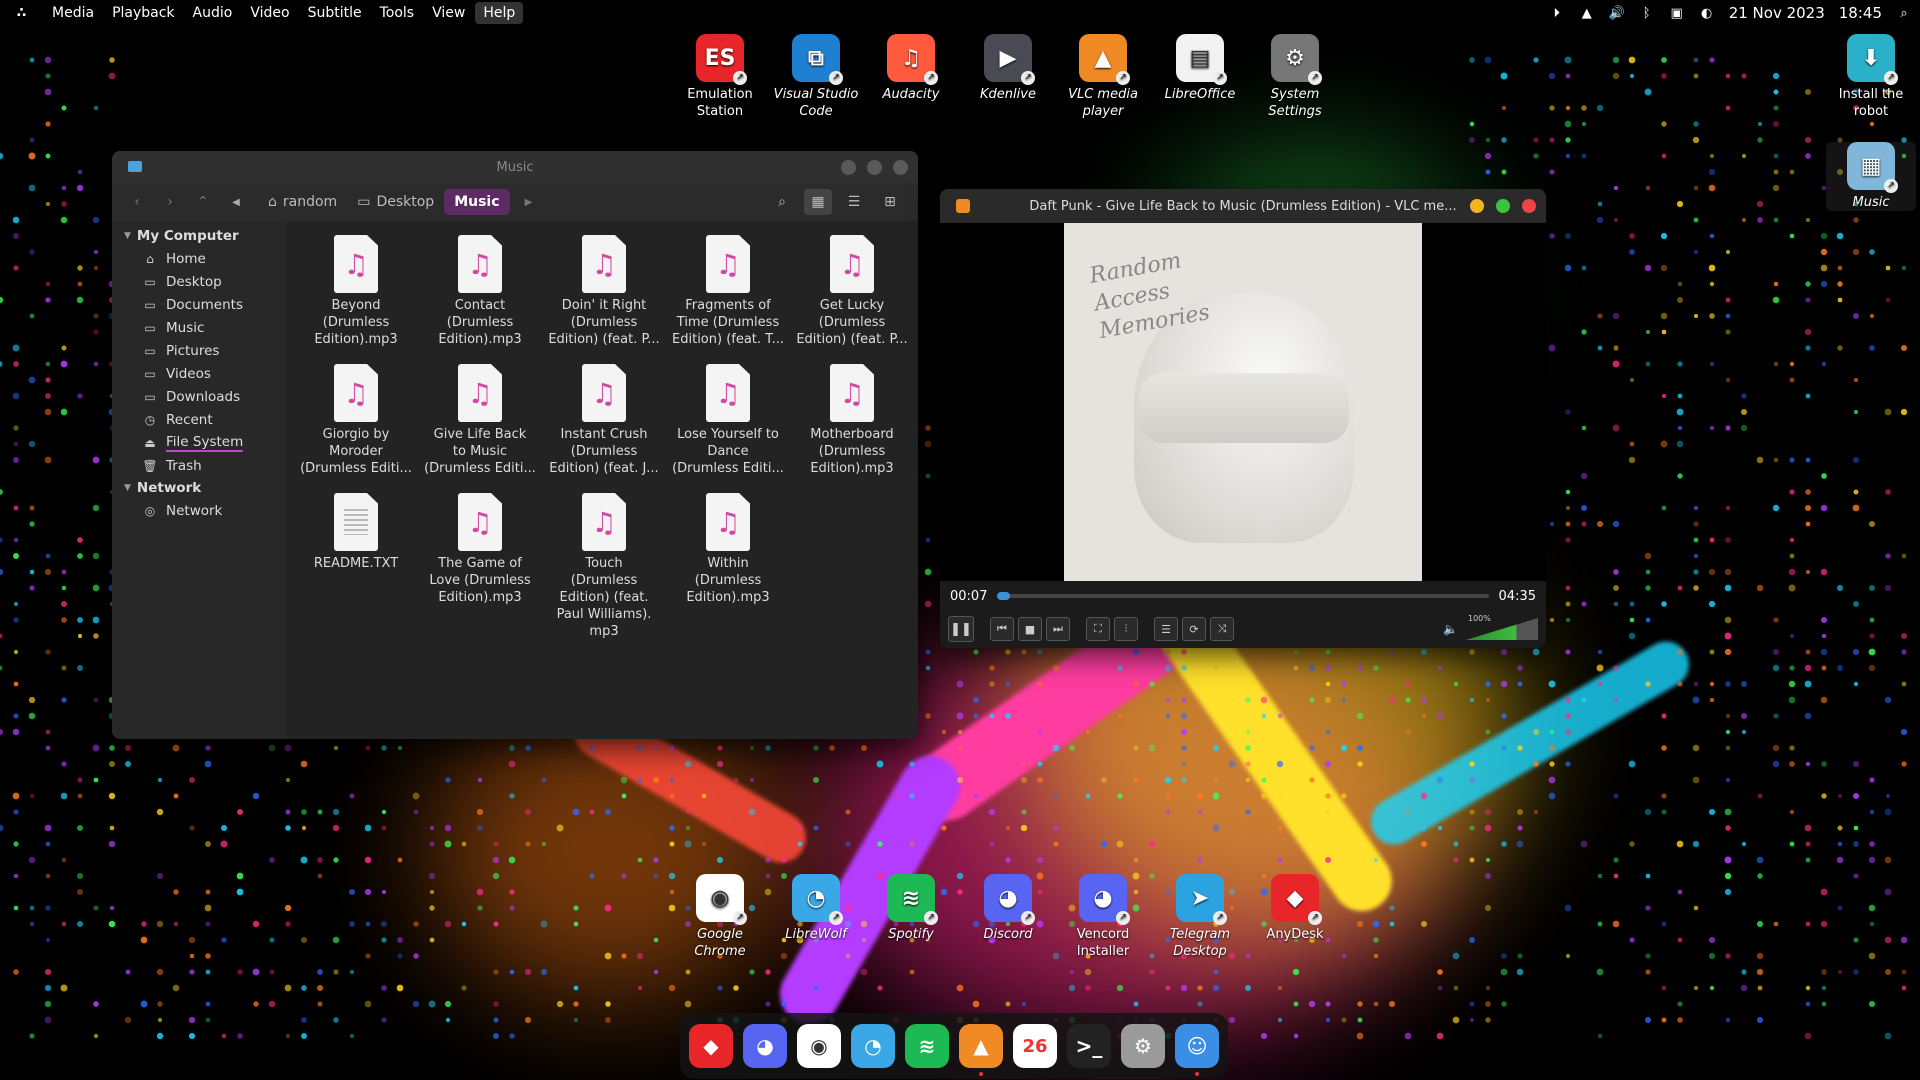  Describe the element at coordinates (199, 488) in the screenshot. I see `sidebar-section-network: ▼ Network` at that location.